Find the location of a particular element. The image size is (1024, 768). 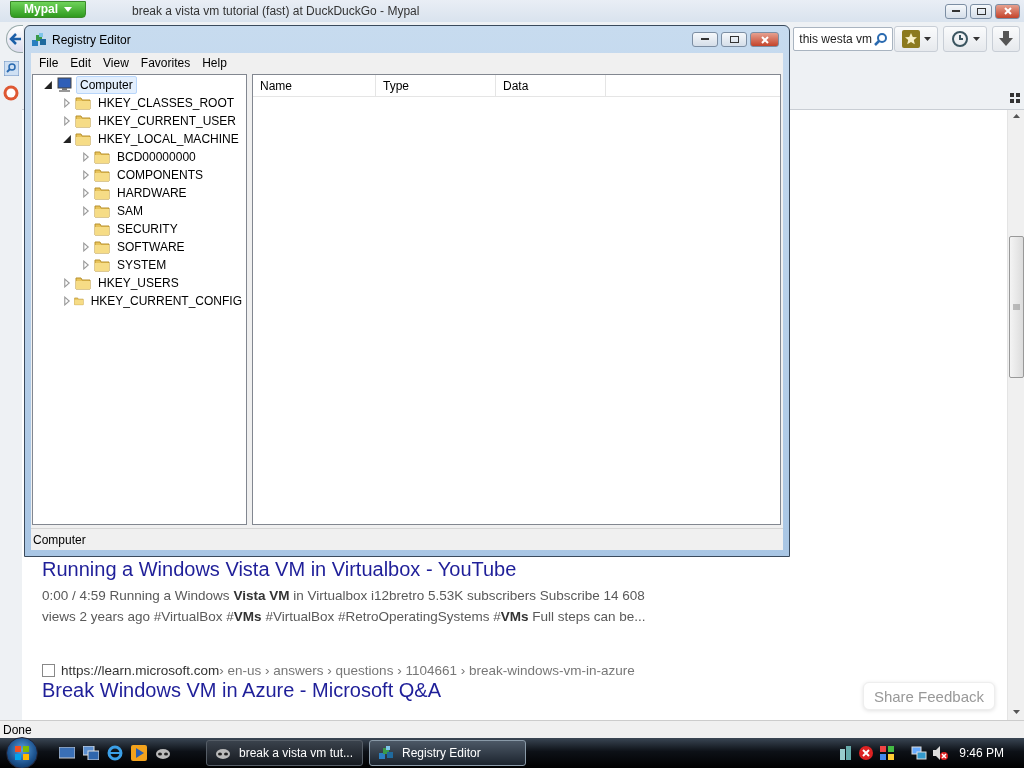

tree-item: SYSTEM is located at coordinates (142, 265).